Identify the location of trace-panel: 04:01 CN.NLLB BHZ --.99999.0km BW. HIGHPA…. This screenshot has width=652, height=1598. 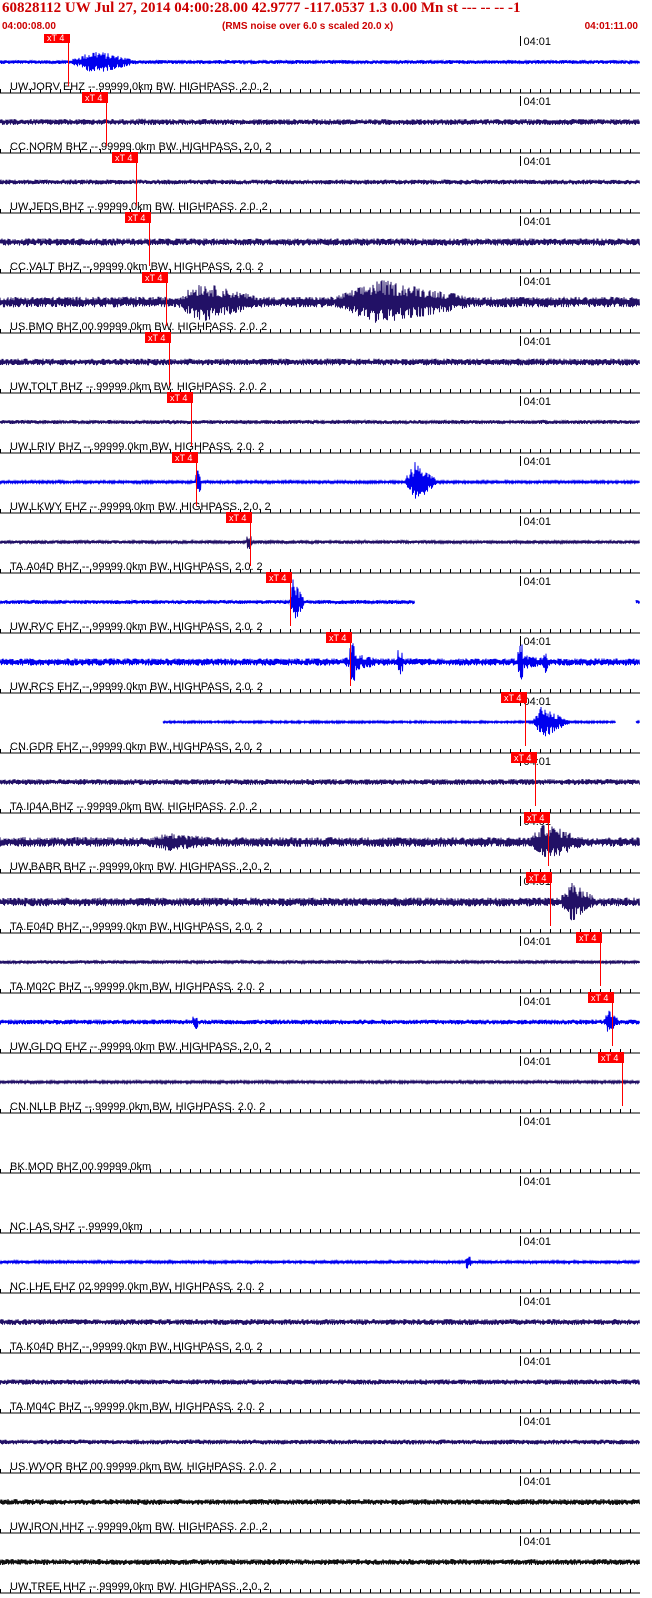
(320, 1083).